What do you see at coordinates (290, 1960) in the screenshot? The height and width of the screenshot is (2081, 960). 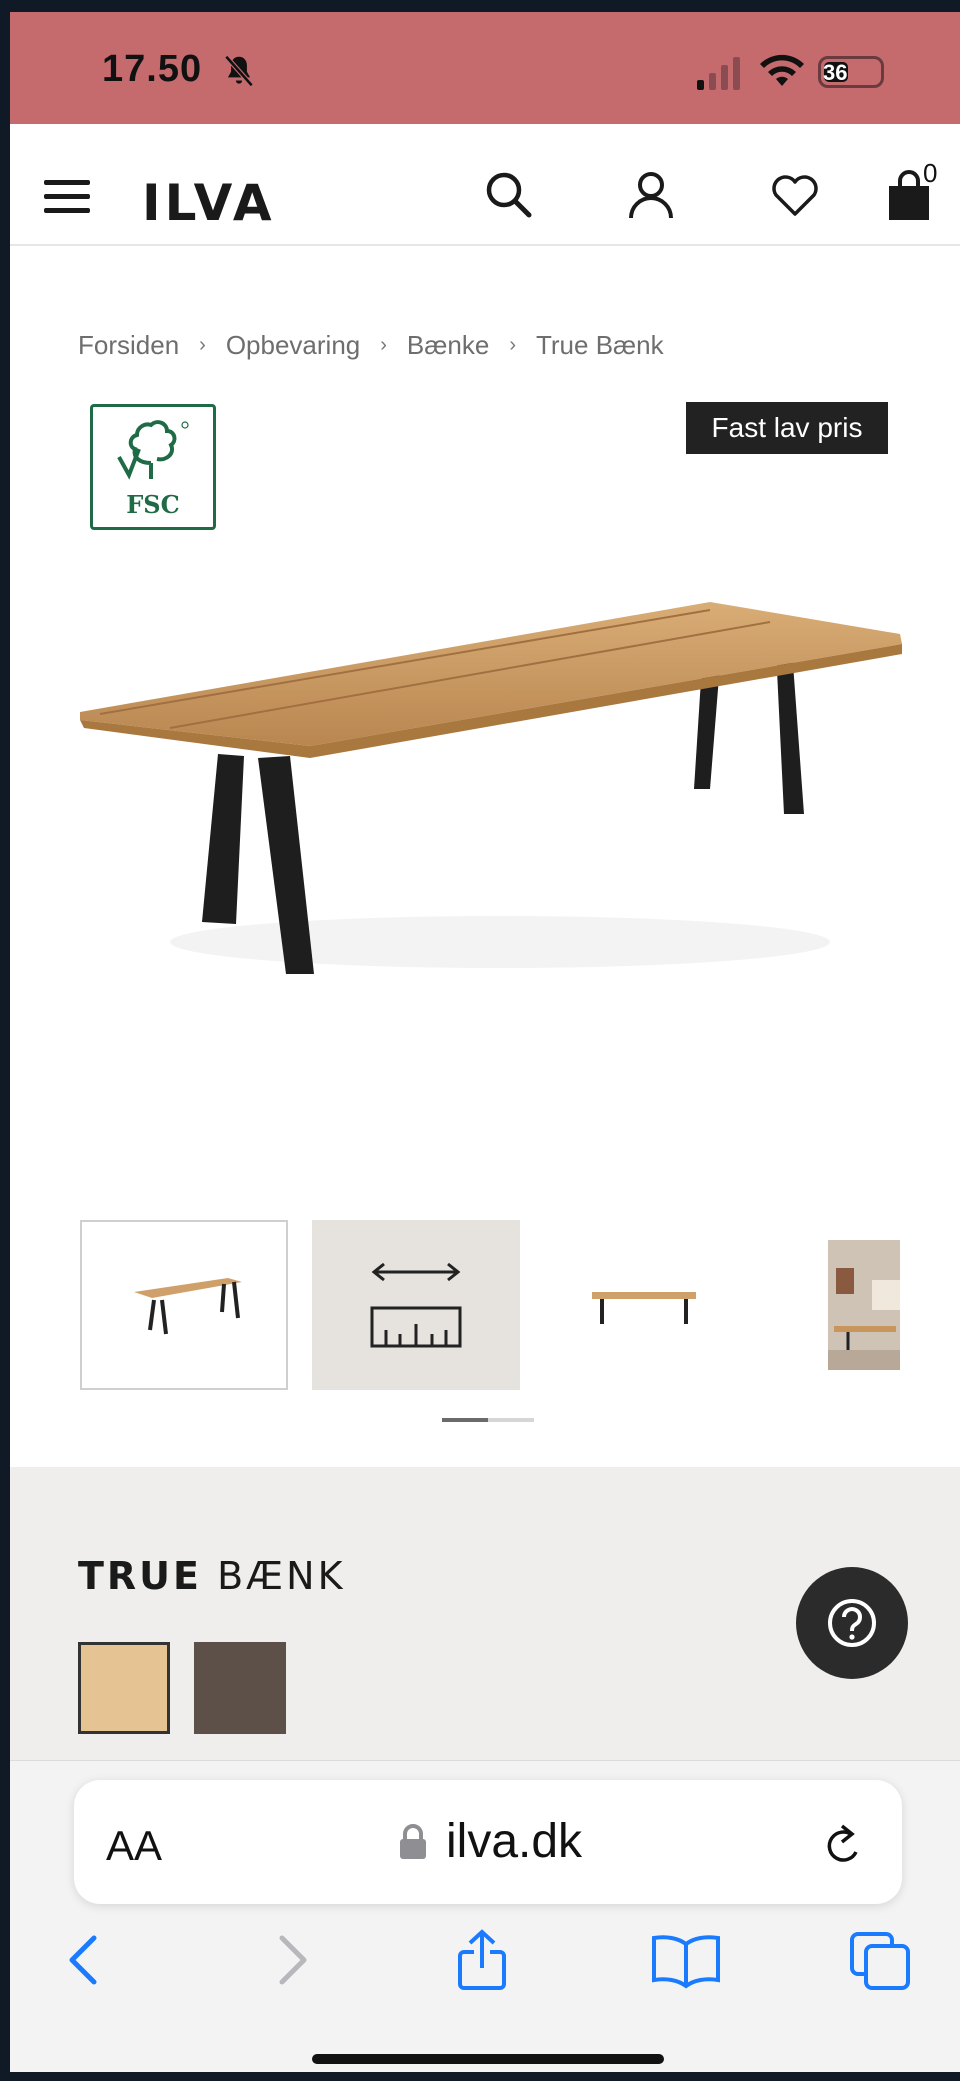 I see `forward-arrow-icon` at bounding box center [290, 1960].